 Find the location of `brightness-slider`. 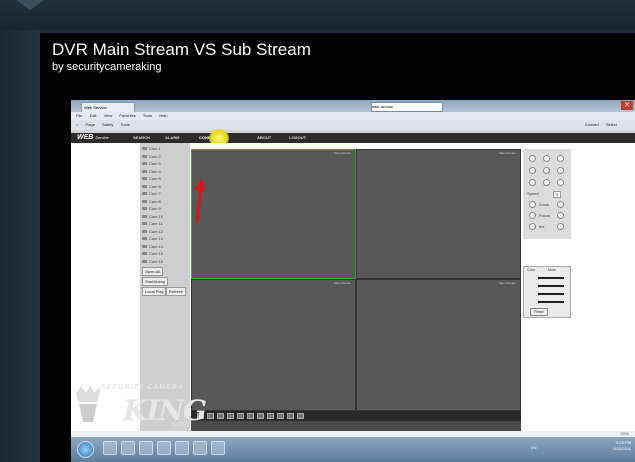

brightness-slider is located at coordinates (551, 278).